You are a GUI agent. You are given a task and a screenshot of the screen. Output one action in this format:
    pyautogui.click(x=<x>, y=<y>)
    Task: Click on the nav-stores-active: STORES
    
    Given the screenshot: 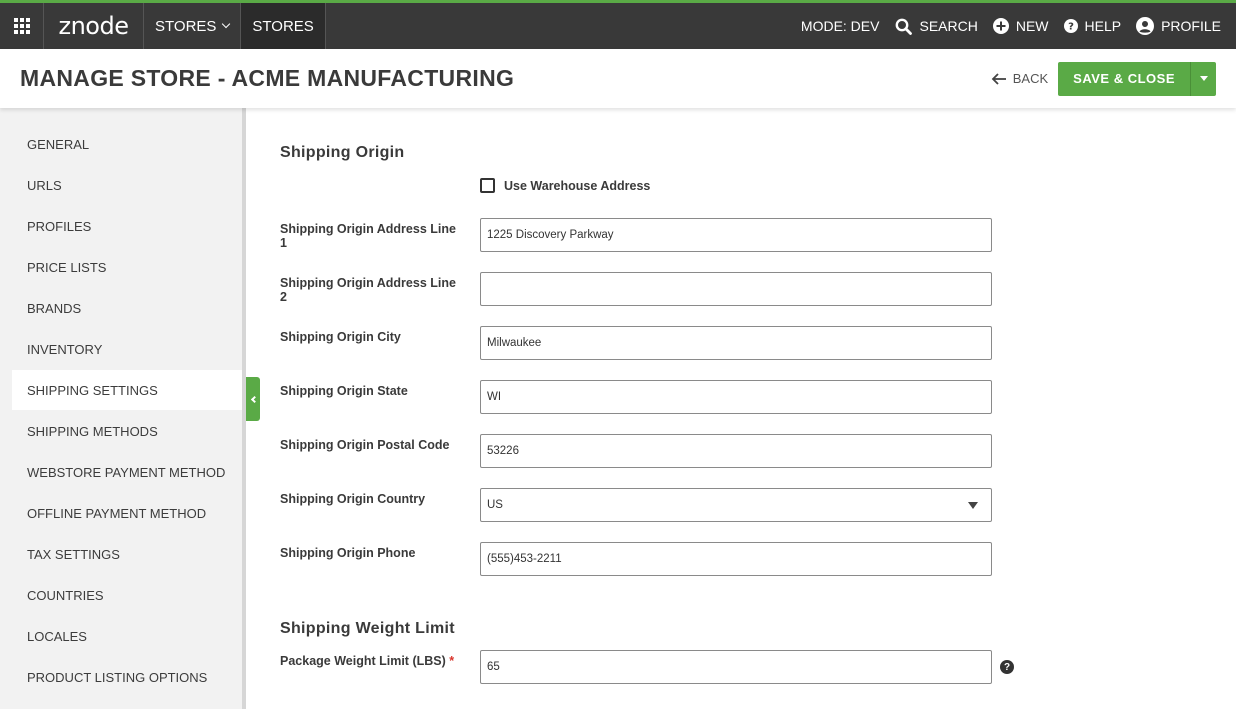 What is the action you would take?
    pyautogui.click(x=283, y=26)
    